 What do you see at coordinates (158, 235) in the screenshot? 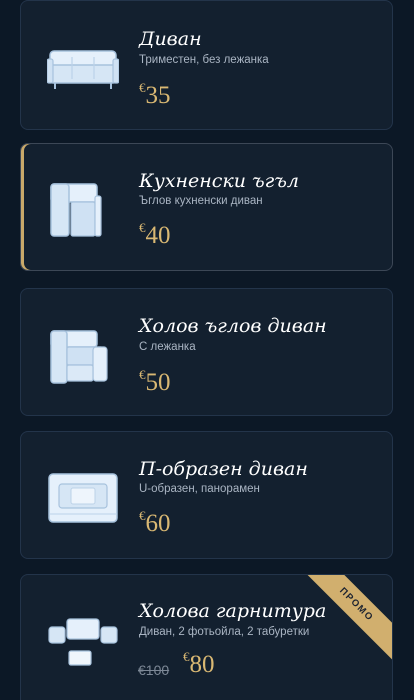
I see `price-amount: 40` at bounding box center [158, 235].